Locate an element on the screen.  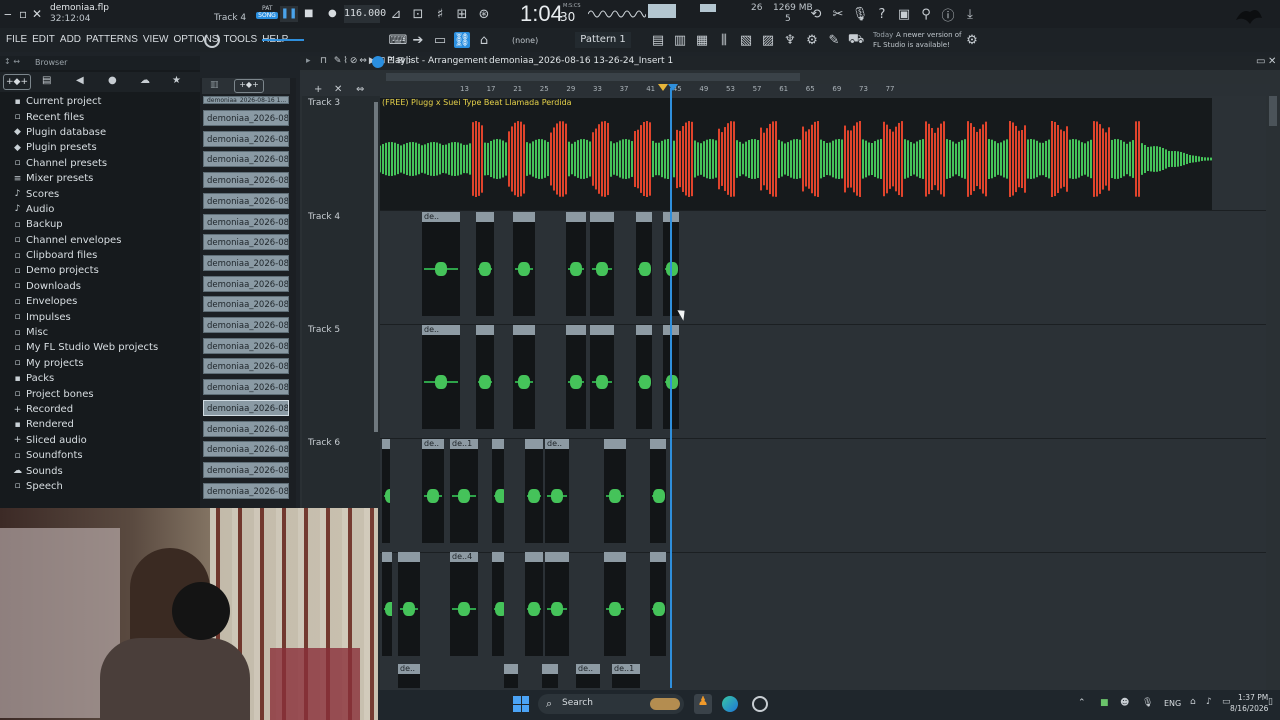
plugin-icon: ⚲ is located at coordinates (926, 14).